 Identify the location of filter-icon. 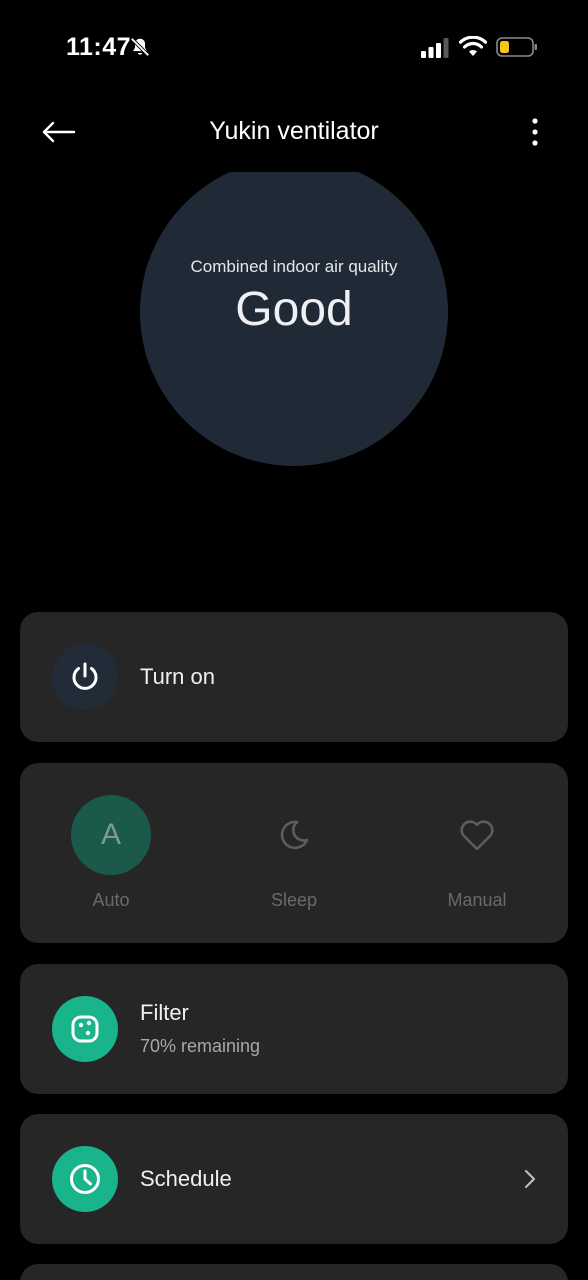
(85, 1029).